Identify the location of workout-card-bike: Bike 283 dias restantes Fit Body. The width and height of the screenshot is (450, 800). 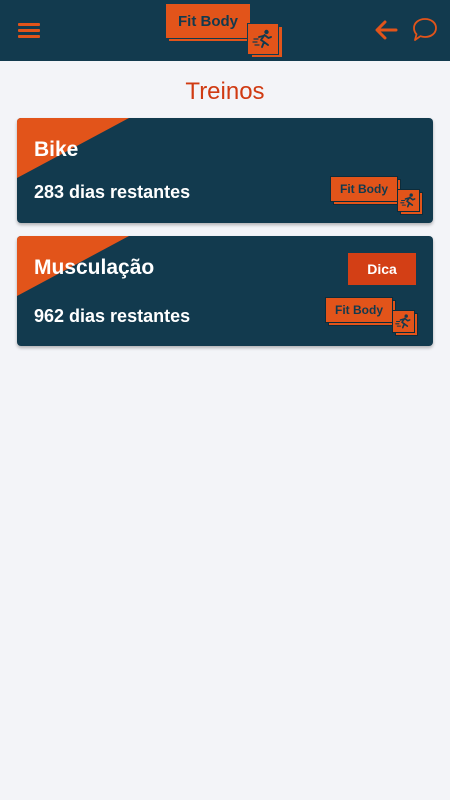
(225, 170).